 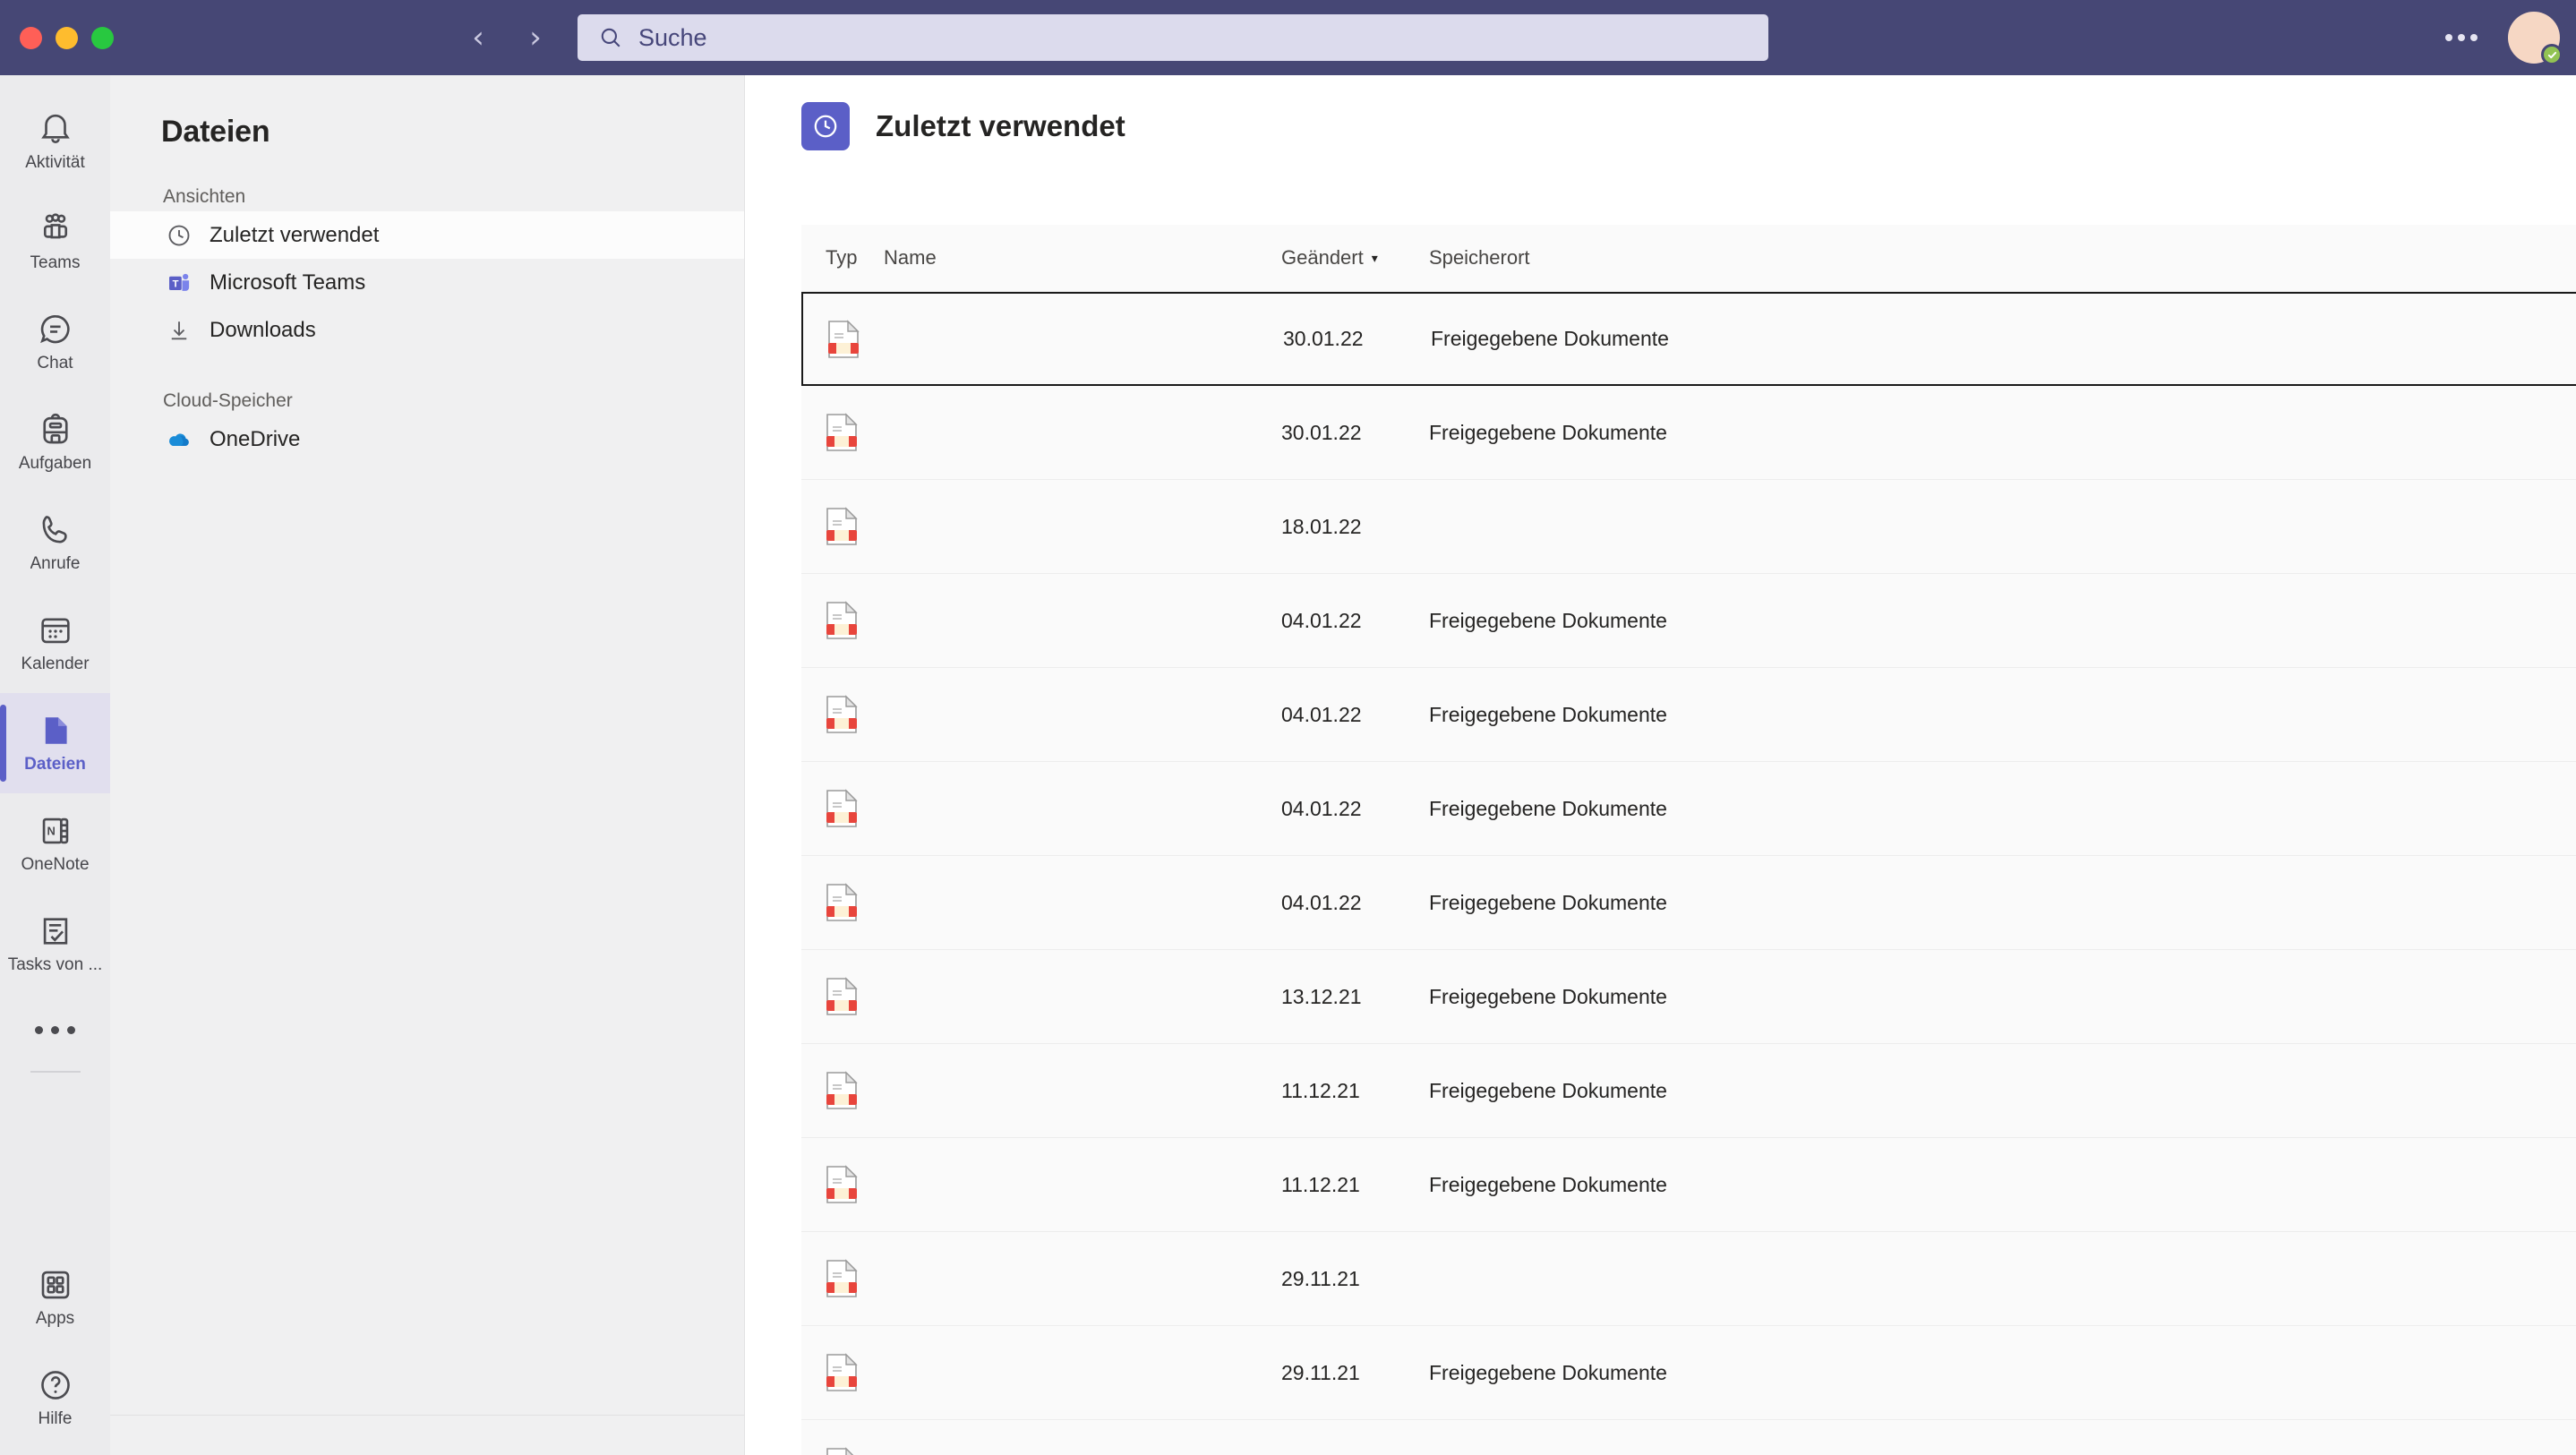 What do you see at coordinates (2461, 38) in the screenshot?
I see `settings-more-icon` at bounding box center [2461, 38].